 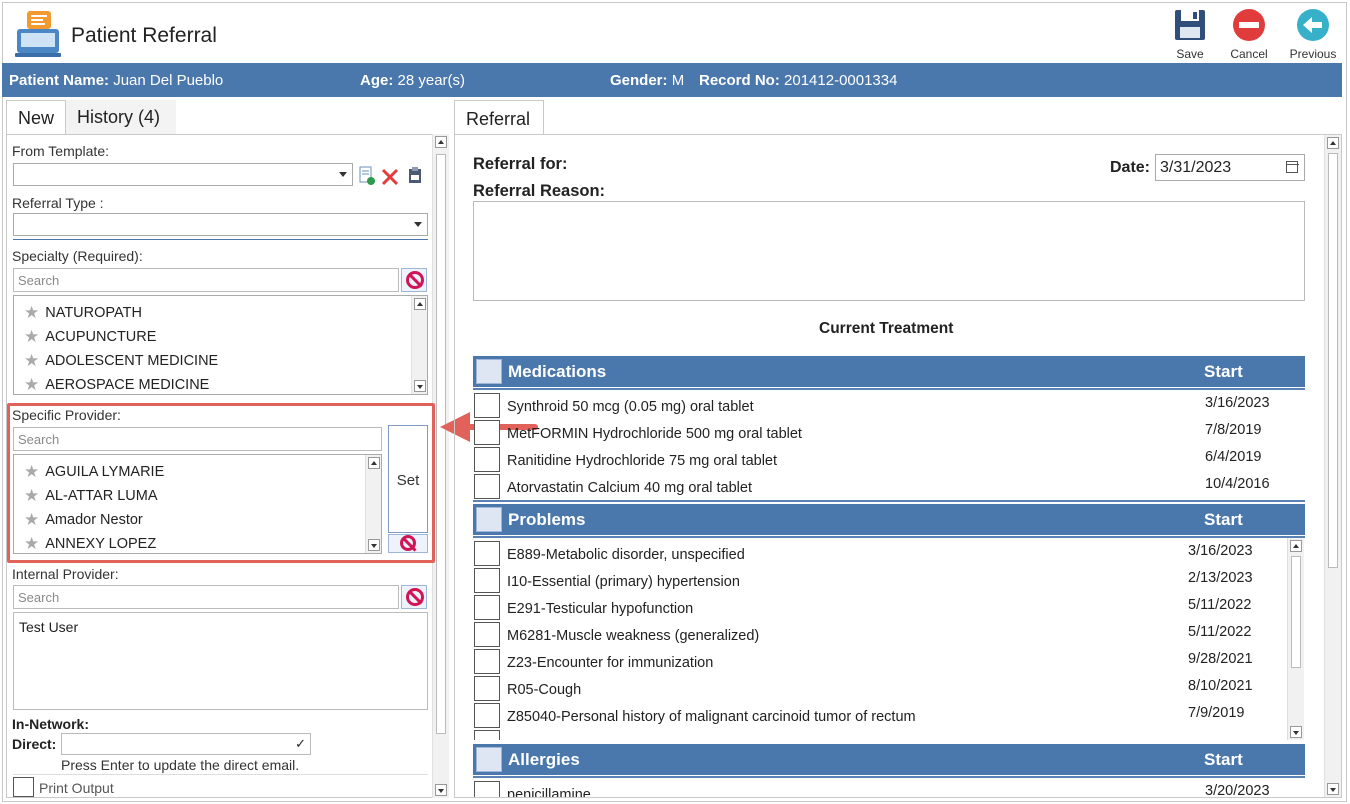 I want to click on delete-template-icon, so click(x=390, y=177).